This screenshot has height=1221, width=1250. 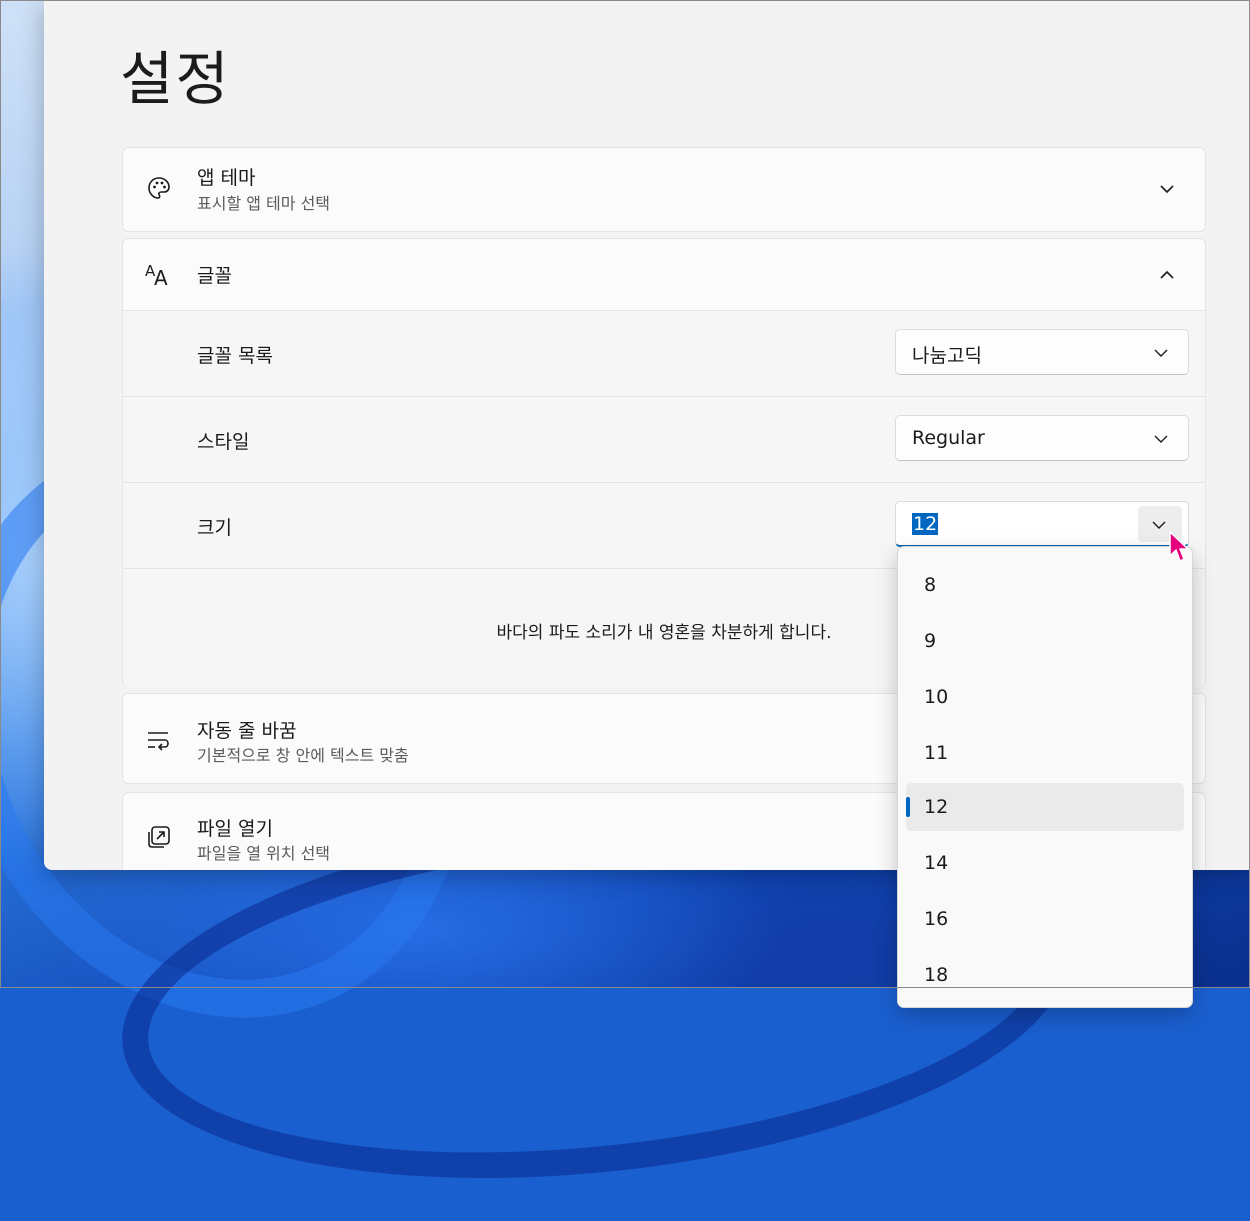 What do you see at coordinates (1045, 975) in the screenshot?
I see `dropdown-option: 18` at bounding box center [1045, 975].